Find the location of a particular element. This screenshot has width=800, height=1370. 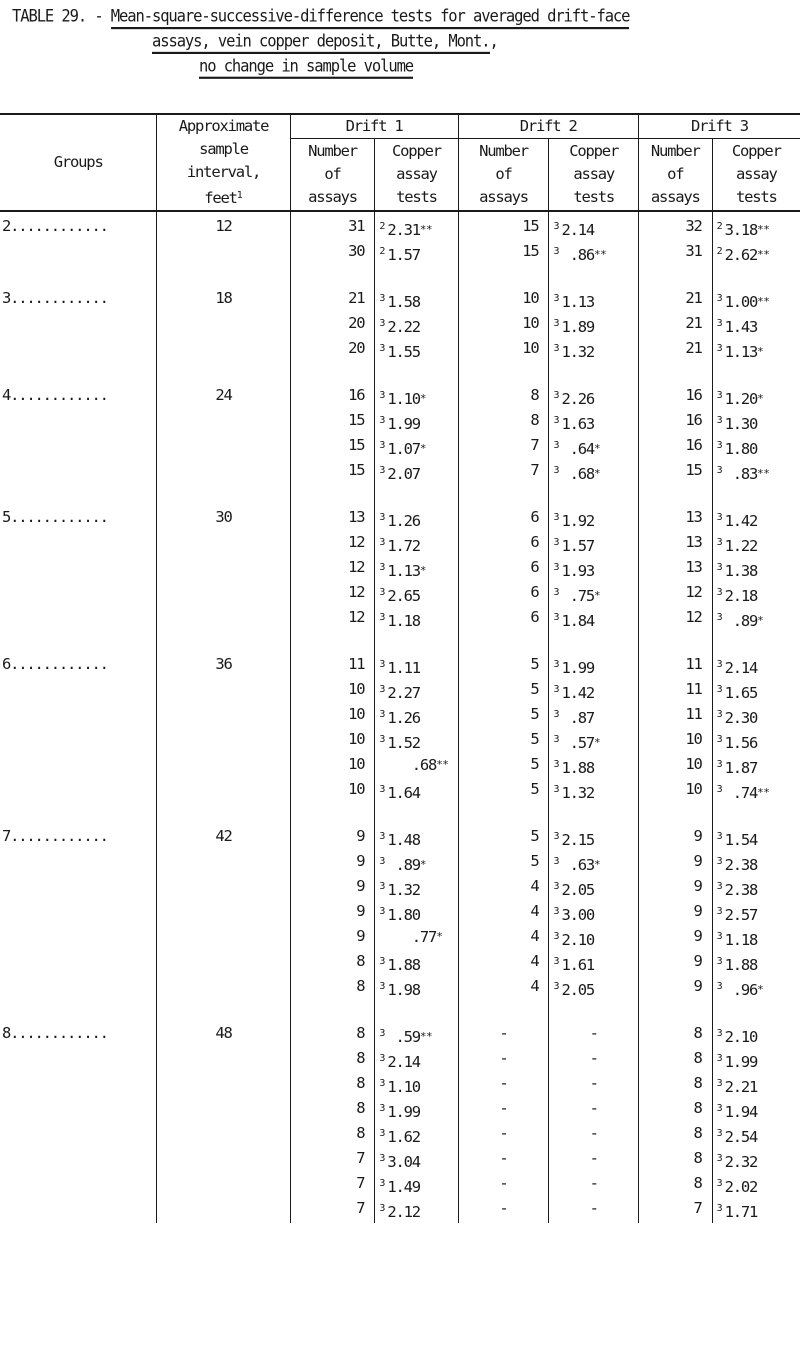

test-value: 1.49 is located at coordinates (404, 1187).